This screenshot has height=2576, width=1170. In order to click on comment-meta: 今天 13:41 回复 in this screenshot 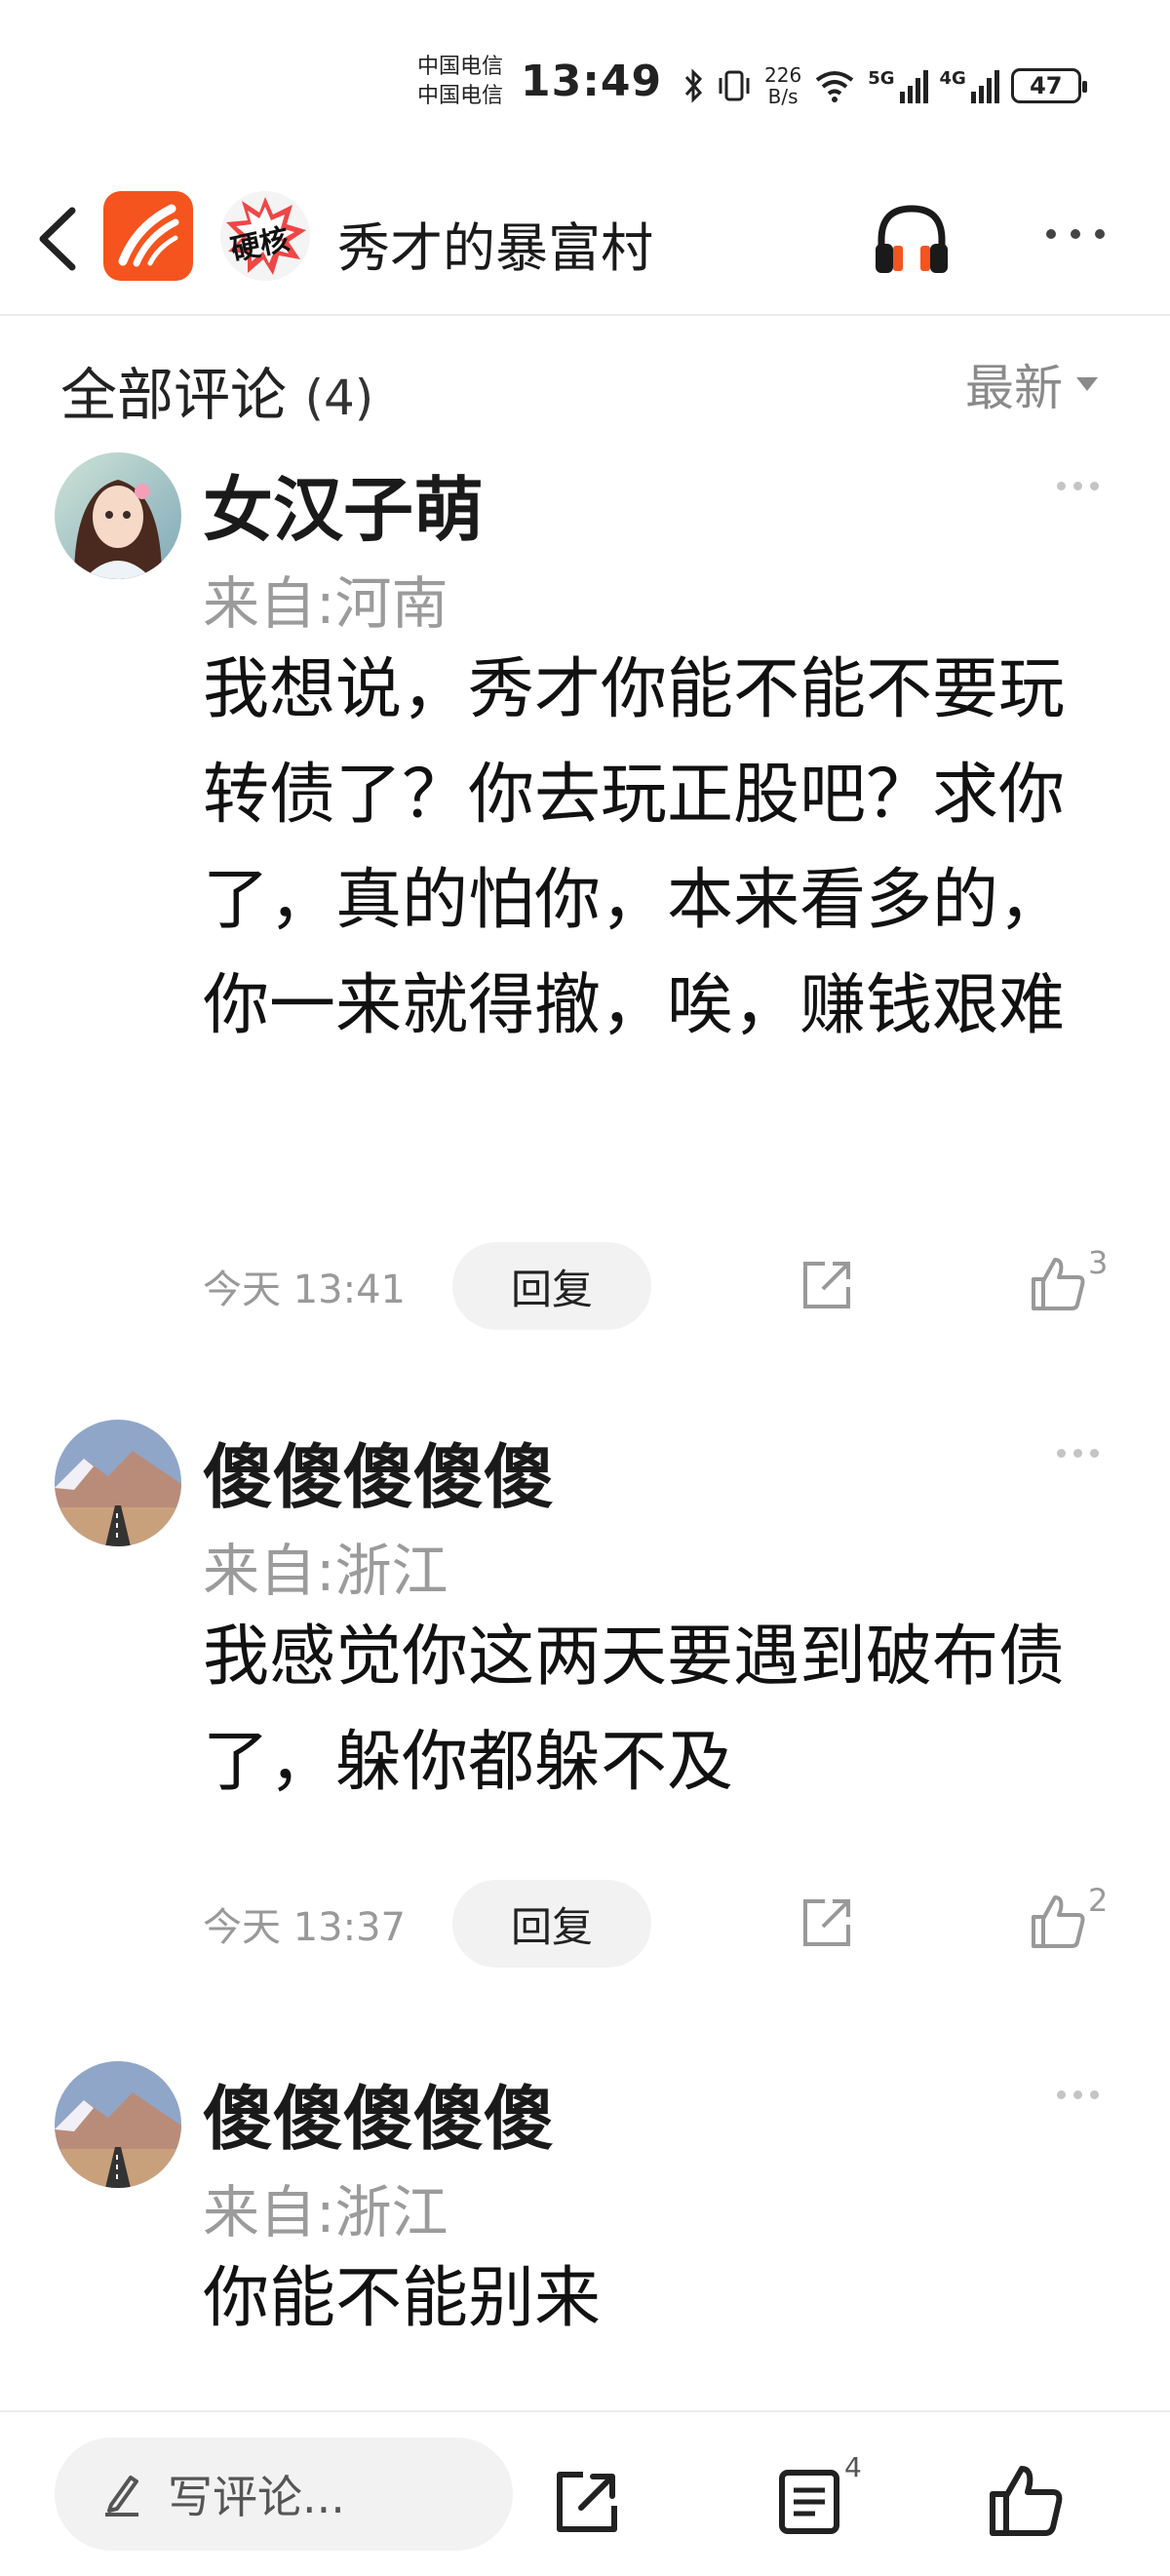, I will do `click(427, 1286)`.